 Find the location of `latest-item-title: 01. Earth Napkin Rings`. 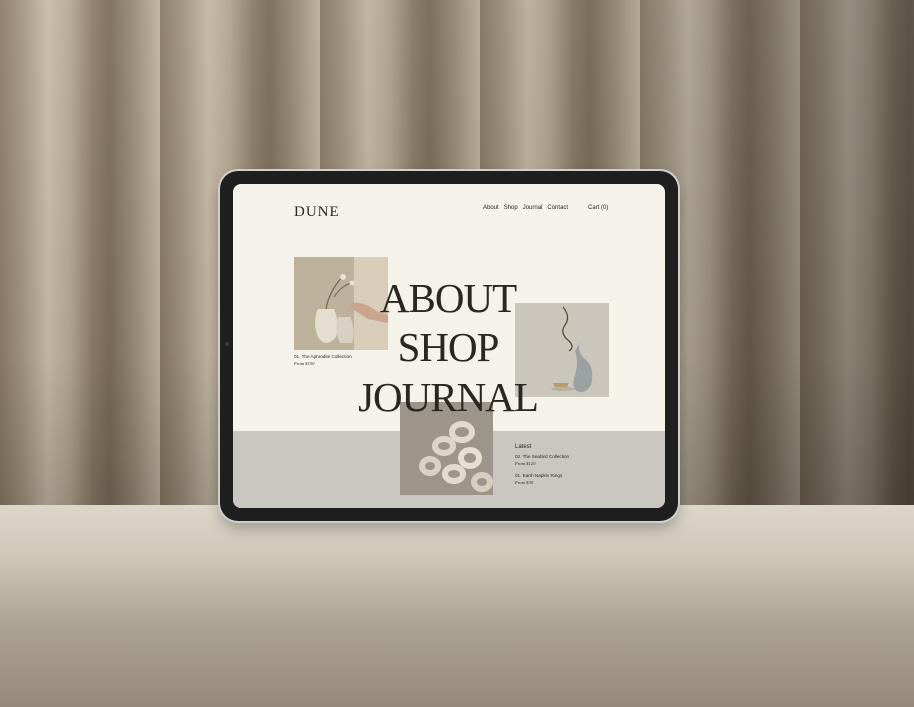

latest-item-title: 01. Earth Napkin Rings is located at coordinates (538, 476).